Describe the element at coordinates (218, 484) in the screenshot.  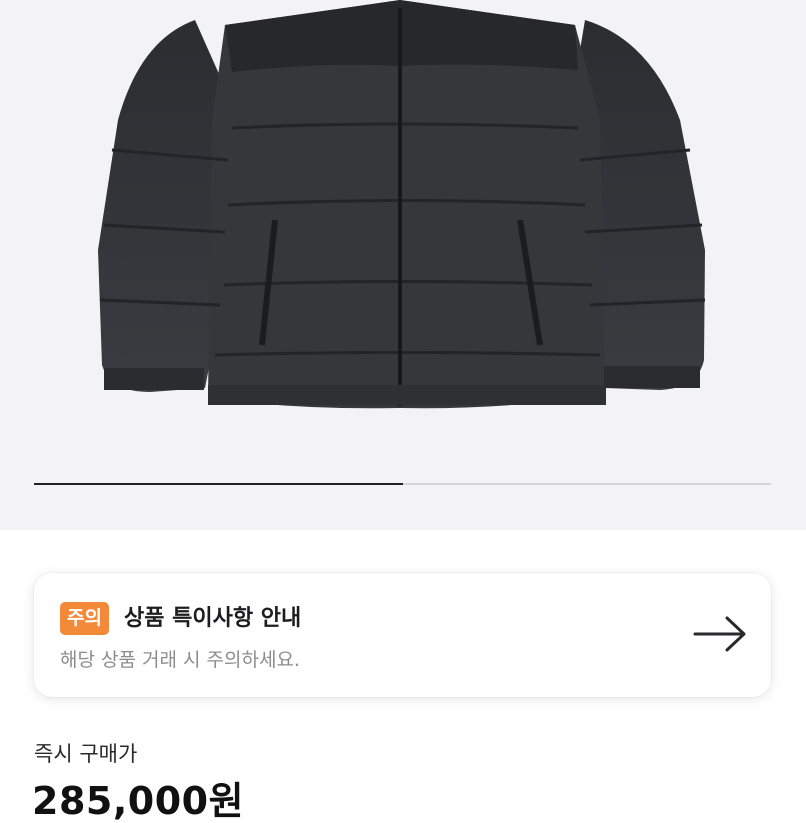
I see `image-progress-fill` at that location.